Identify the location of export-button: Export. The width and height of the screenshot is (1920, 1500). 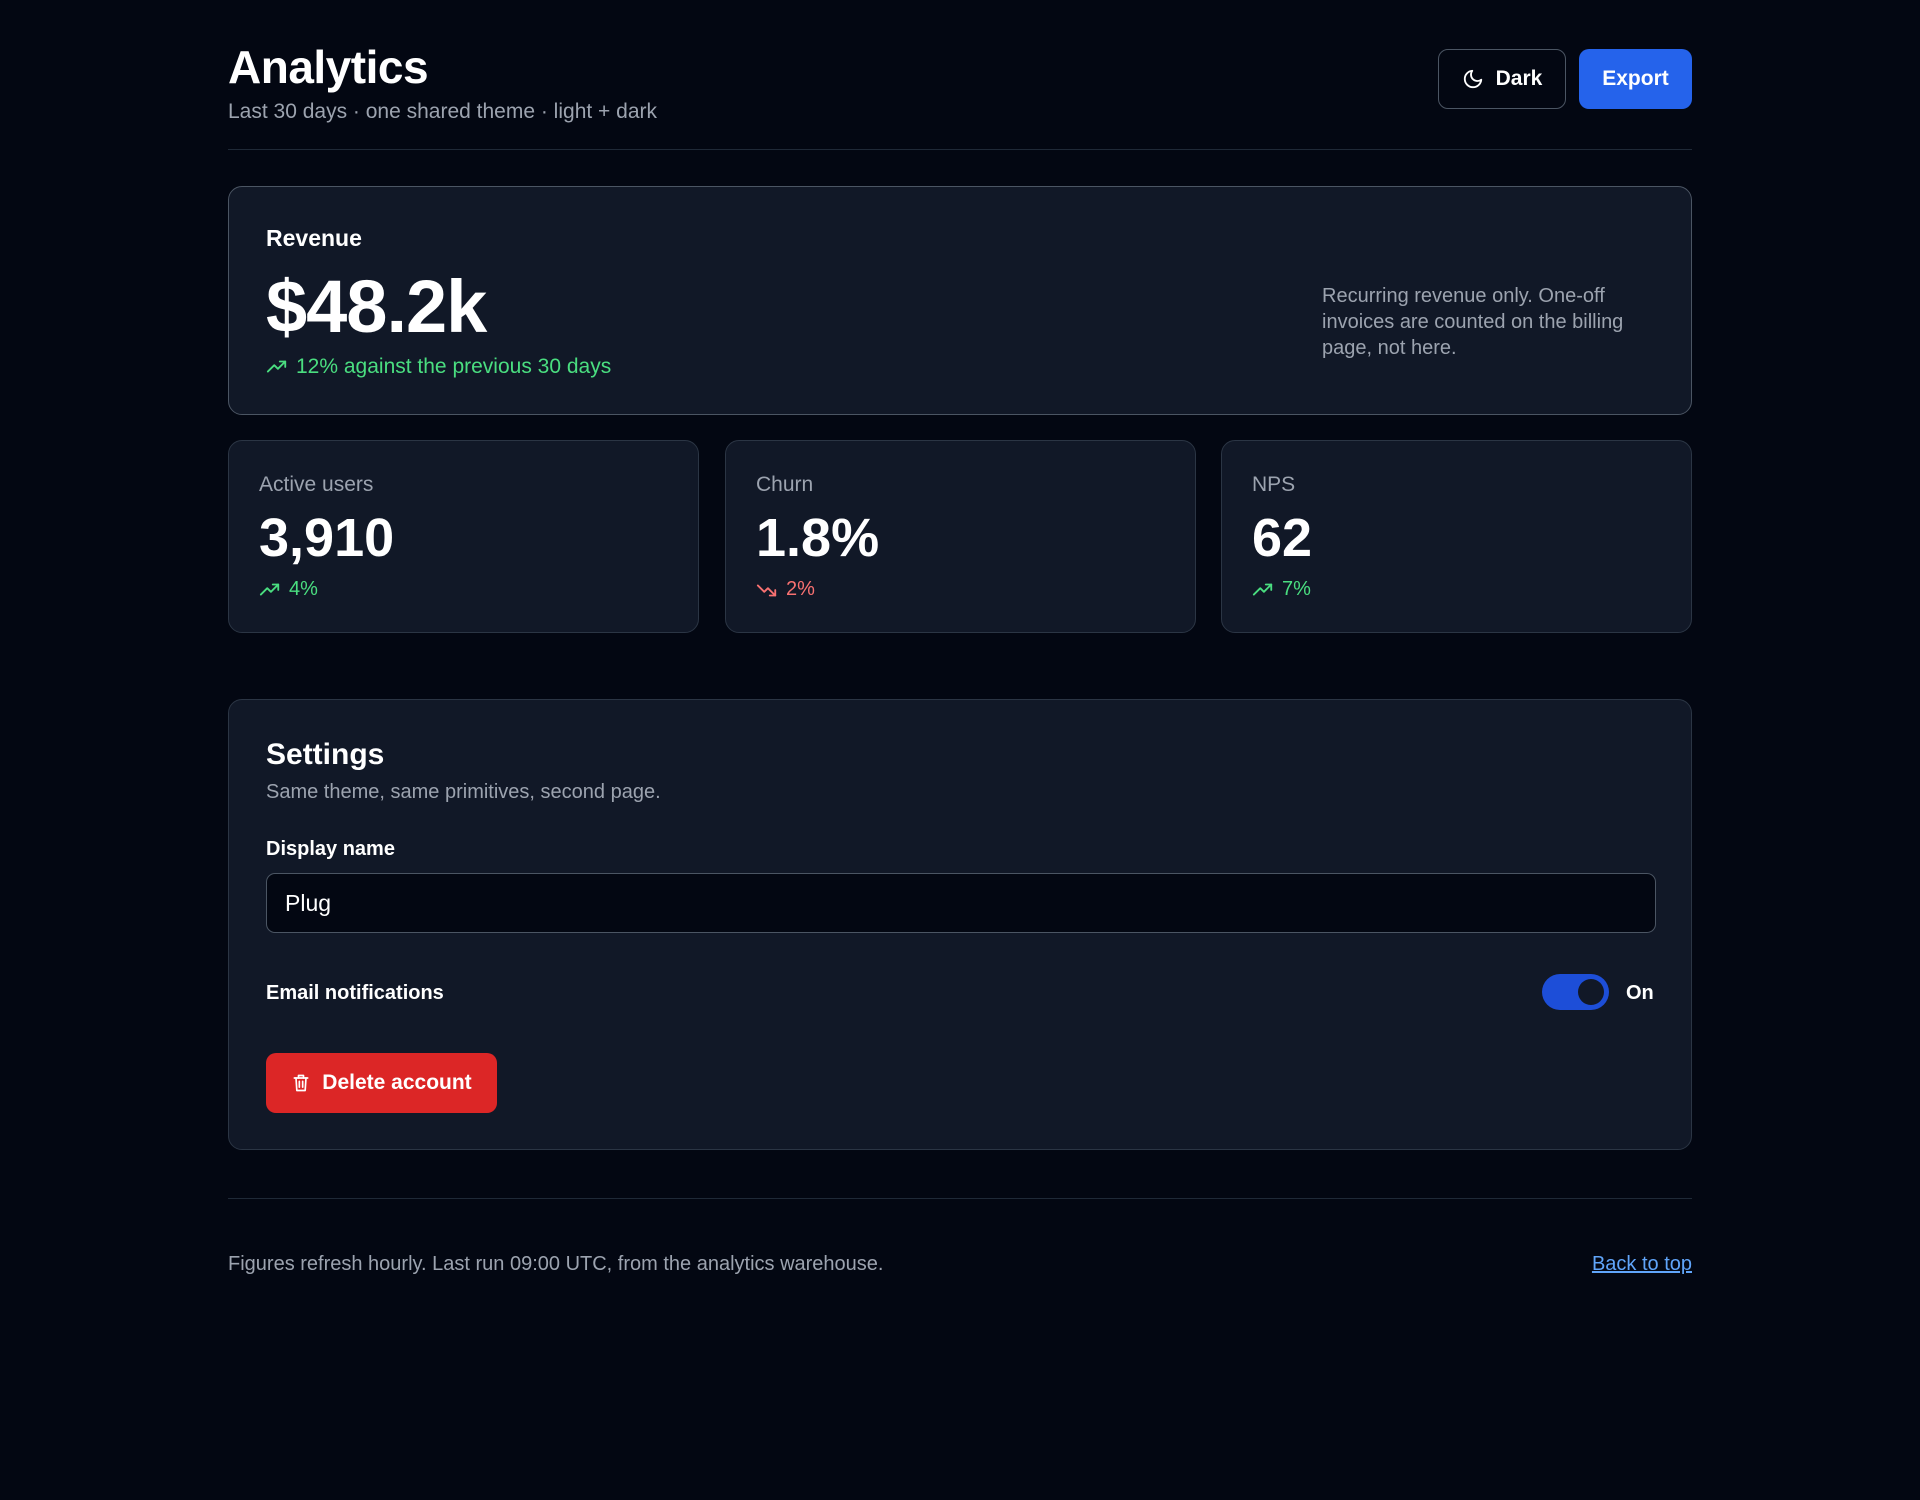
(1635, 79).